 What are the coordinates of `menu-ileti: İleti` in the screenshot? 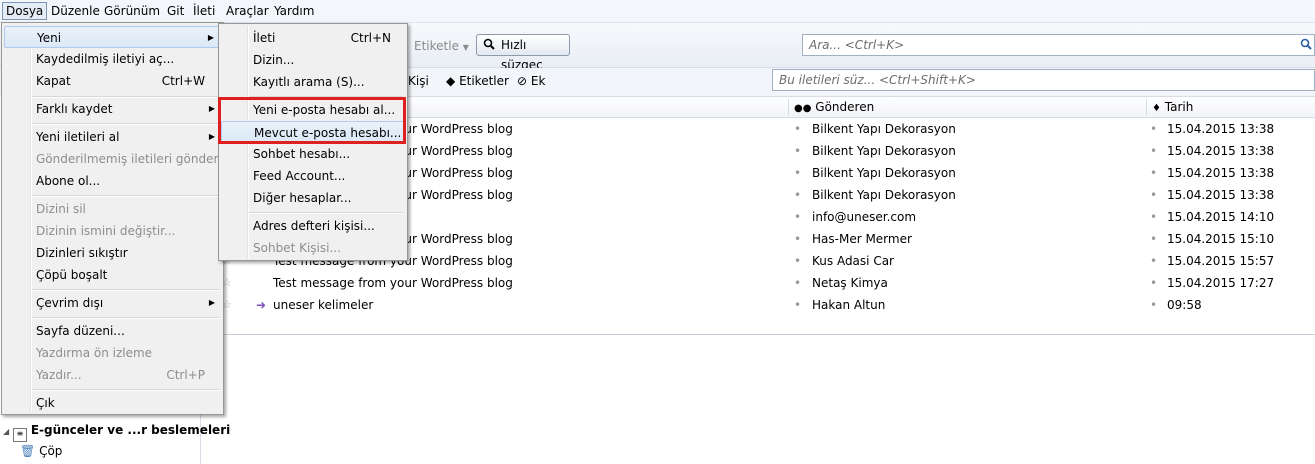 It's located at (204, 11).